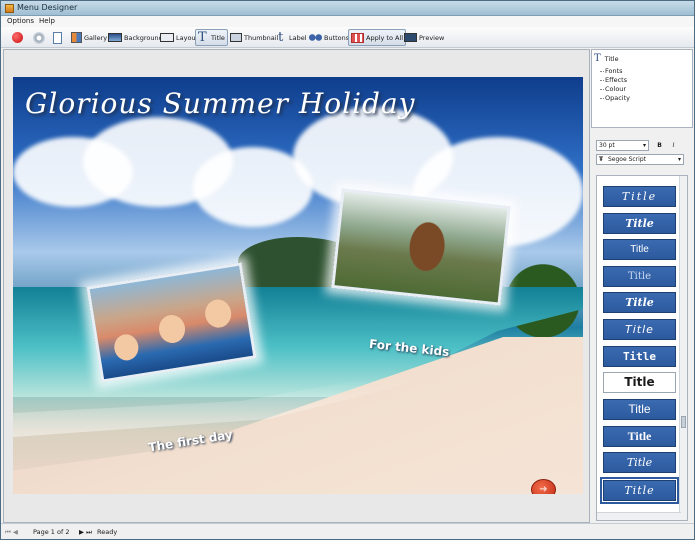 The height and width of the screenshot is (540, 695). I want to click on disc-icon, so click(39, 37).